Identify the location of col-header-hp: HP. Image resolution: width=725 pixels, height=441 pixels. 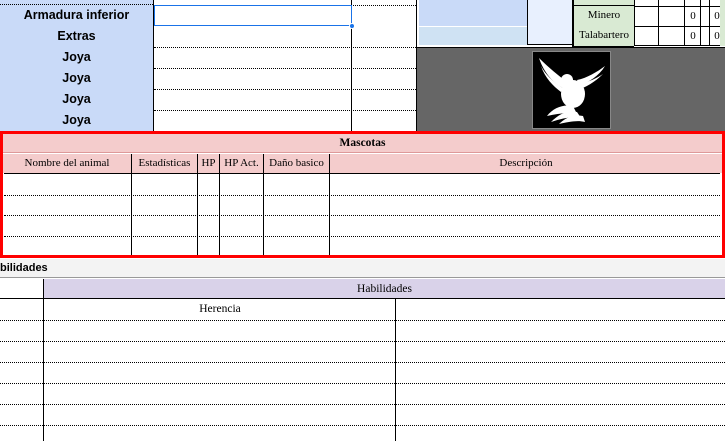
(208, 163).